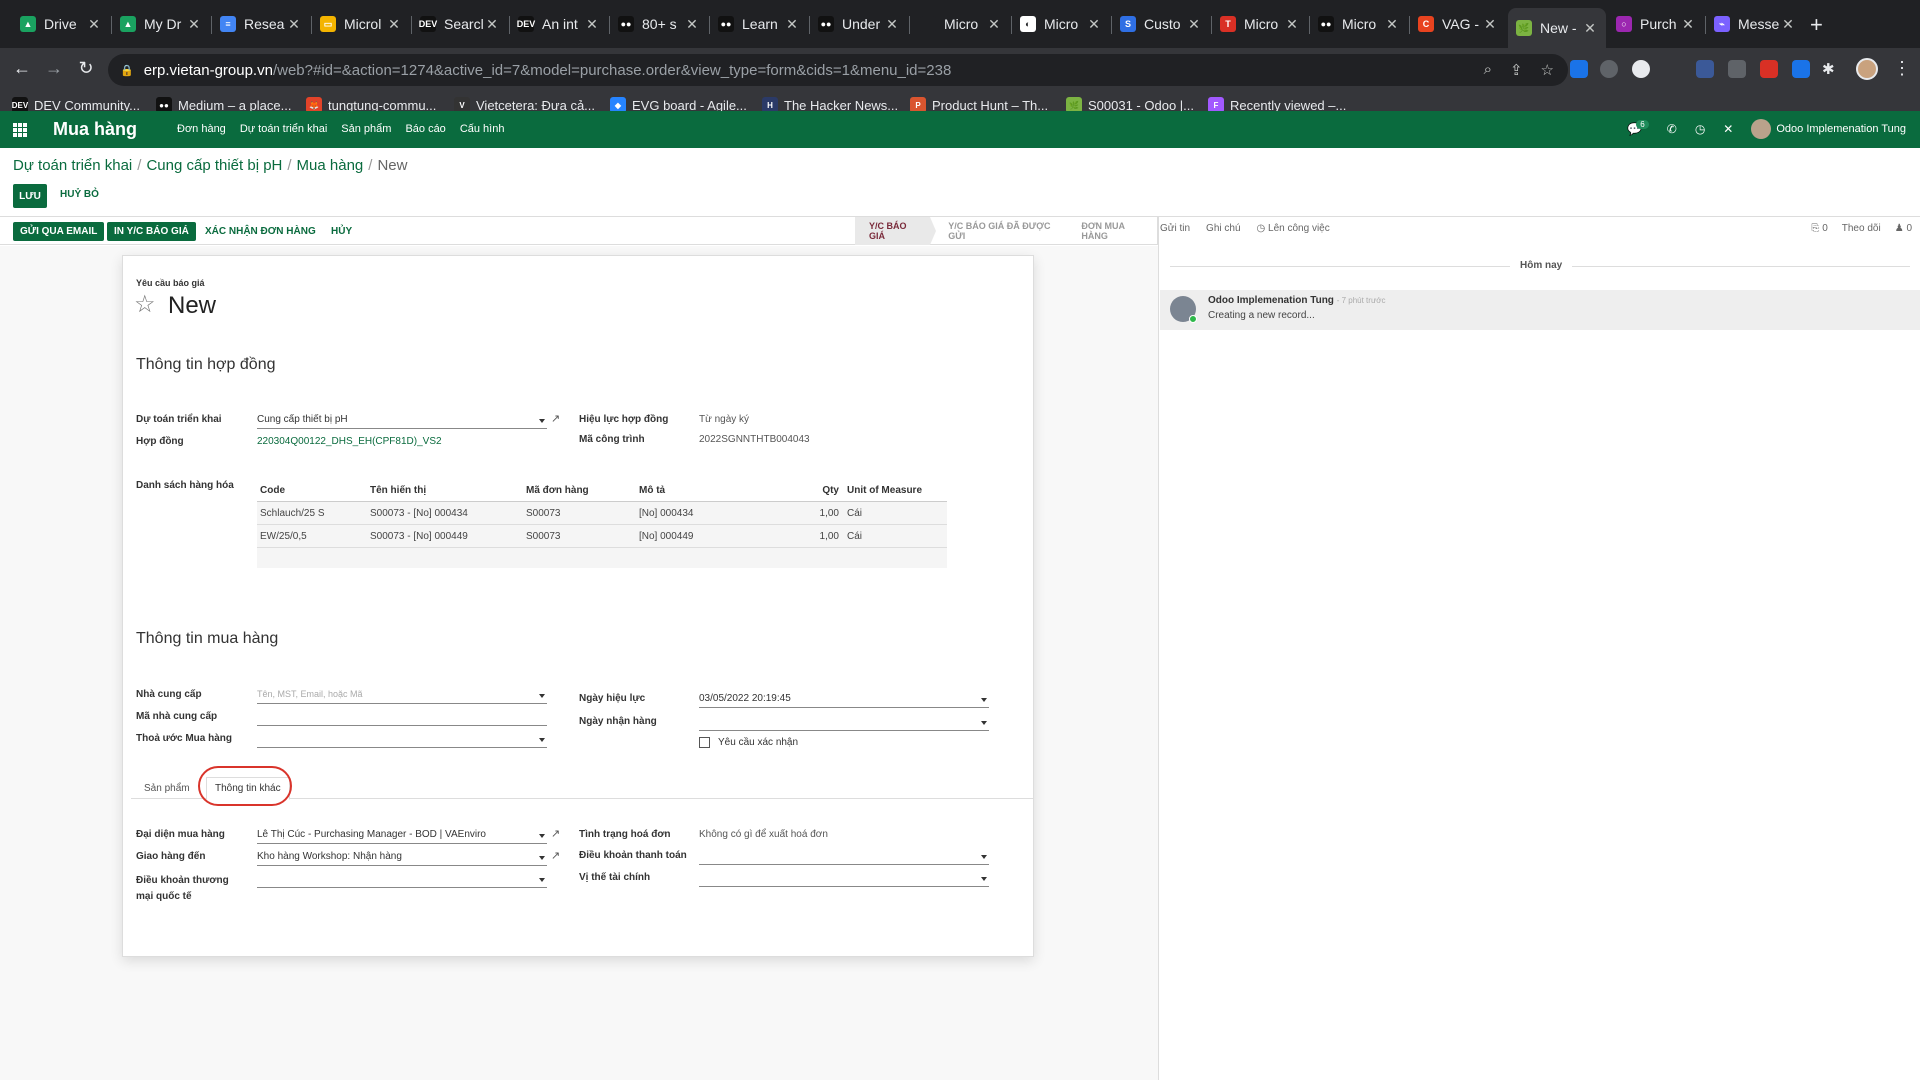  Describe the element at coordinates (844, 723) in the screenshot. I see `date-receive-field` at that location.